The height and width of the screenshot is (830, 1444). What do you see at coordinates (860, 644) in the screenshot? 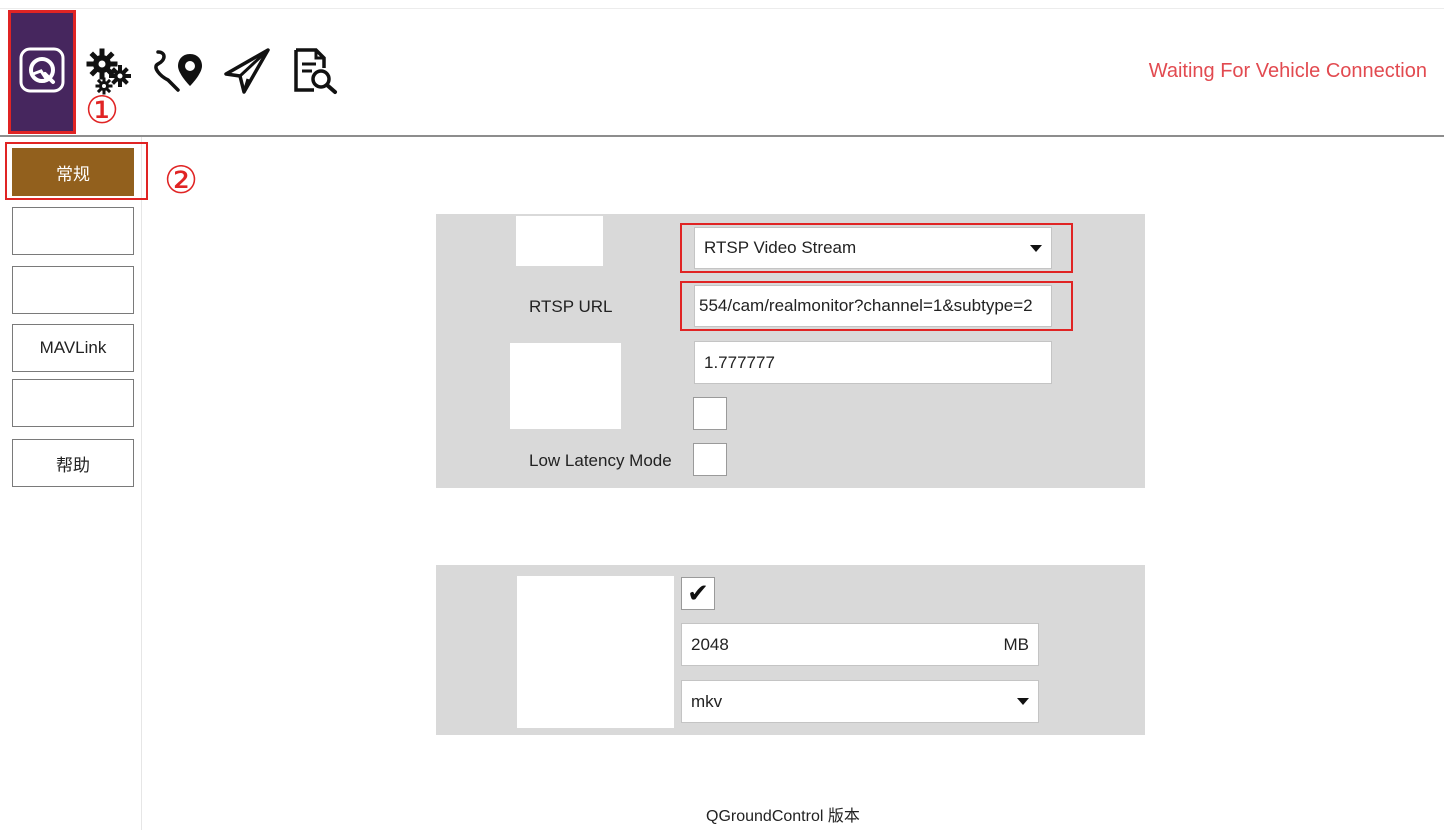
I see `max-storage-input: 2048 MB` at bounding box center [860, 644].